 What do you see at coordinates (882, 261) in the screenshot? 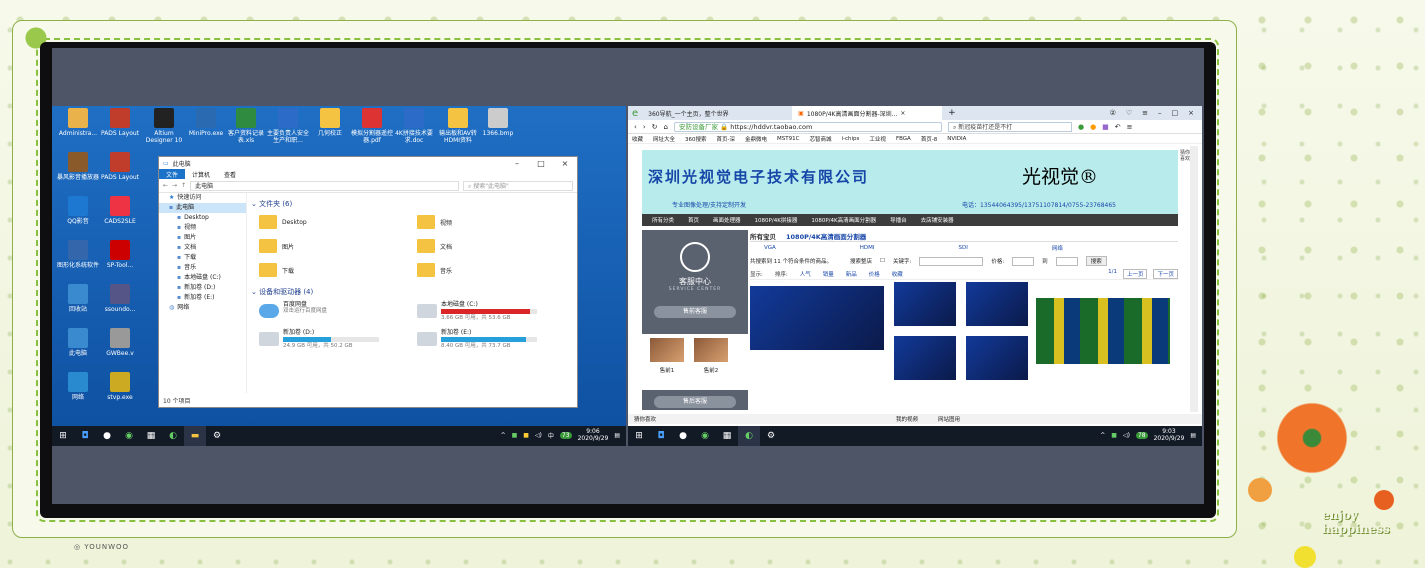
I see `checkbox-icon: ☐` at bounding box center [882, 261].